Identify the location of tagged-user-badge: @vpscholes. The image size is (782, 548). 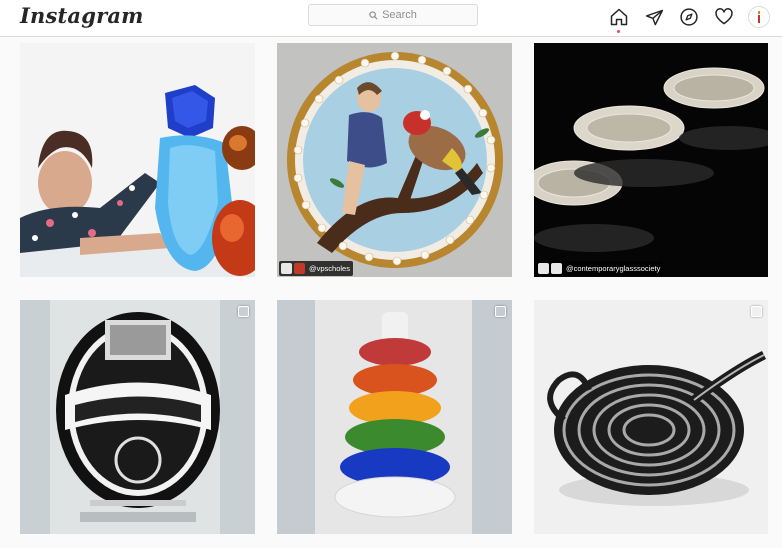
(316, 268).